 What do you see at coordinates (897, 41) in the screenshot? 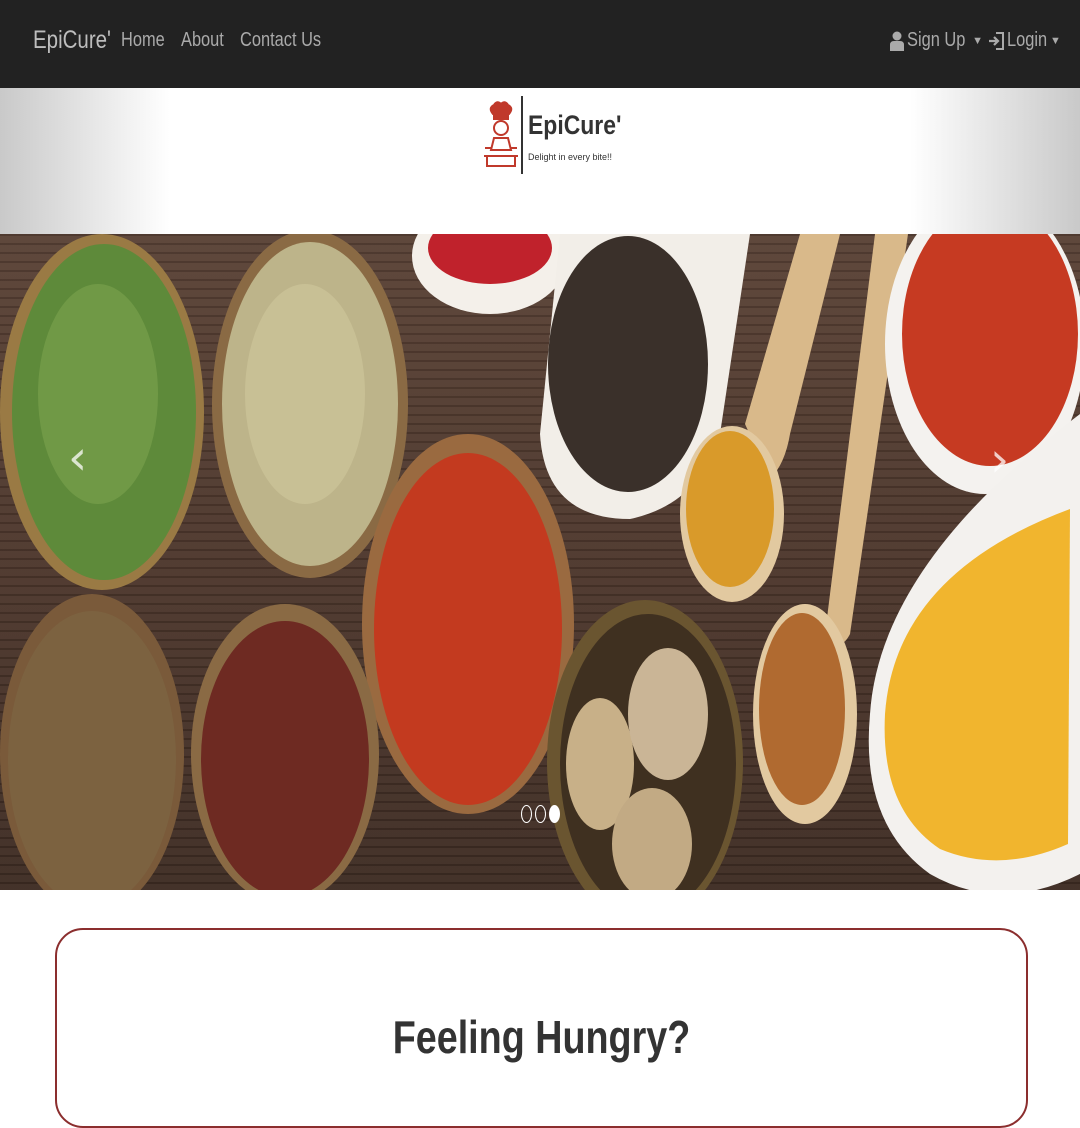
I see `user-icon` at bounding box center [897, 41].